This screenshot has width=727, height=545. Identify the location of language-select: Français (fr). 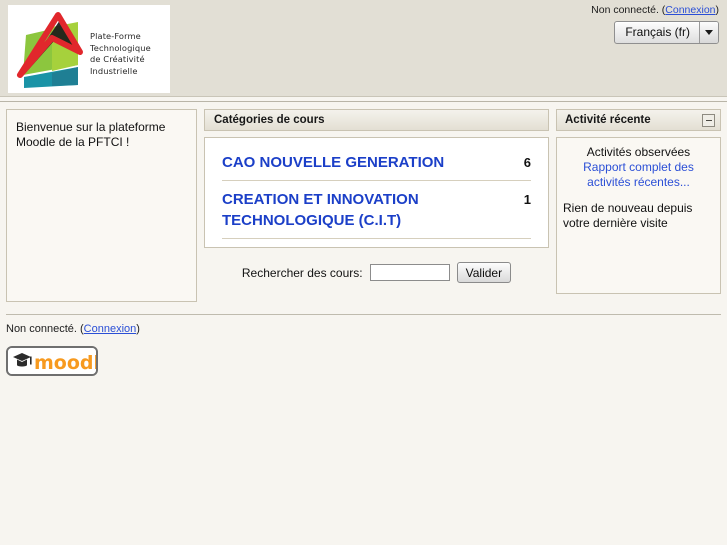
(666, 32).